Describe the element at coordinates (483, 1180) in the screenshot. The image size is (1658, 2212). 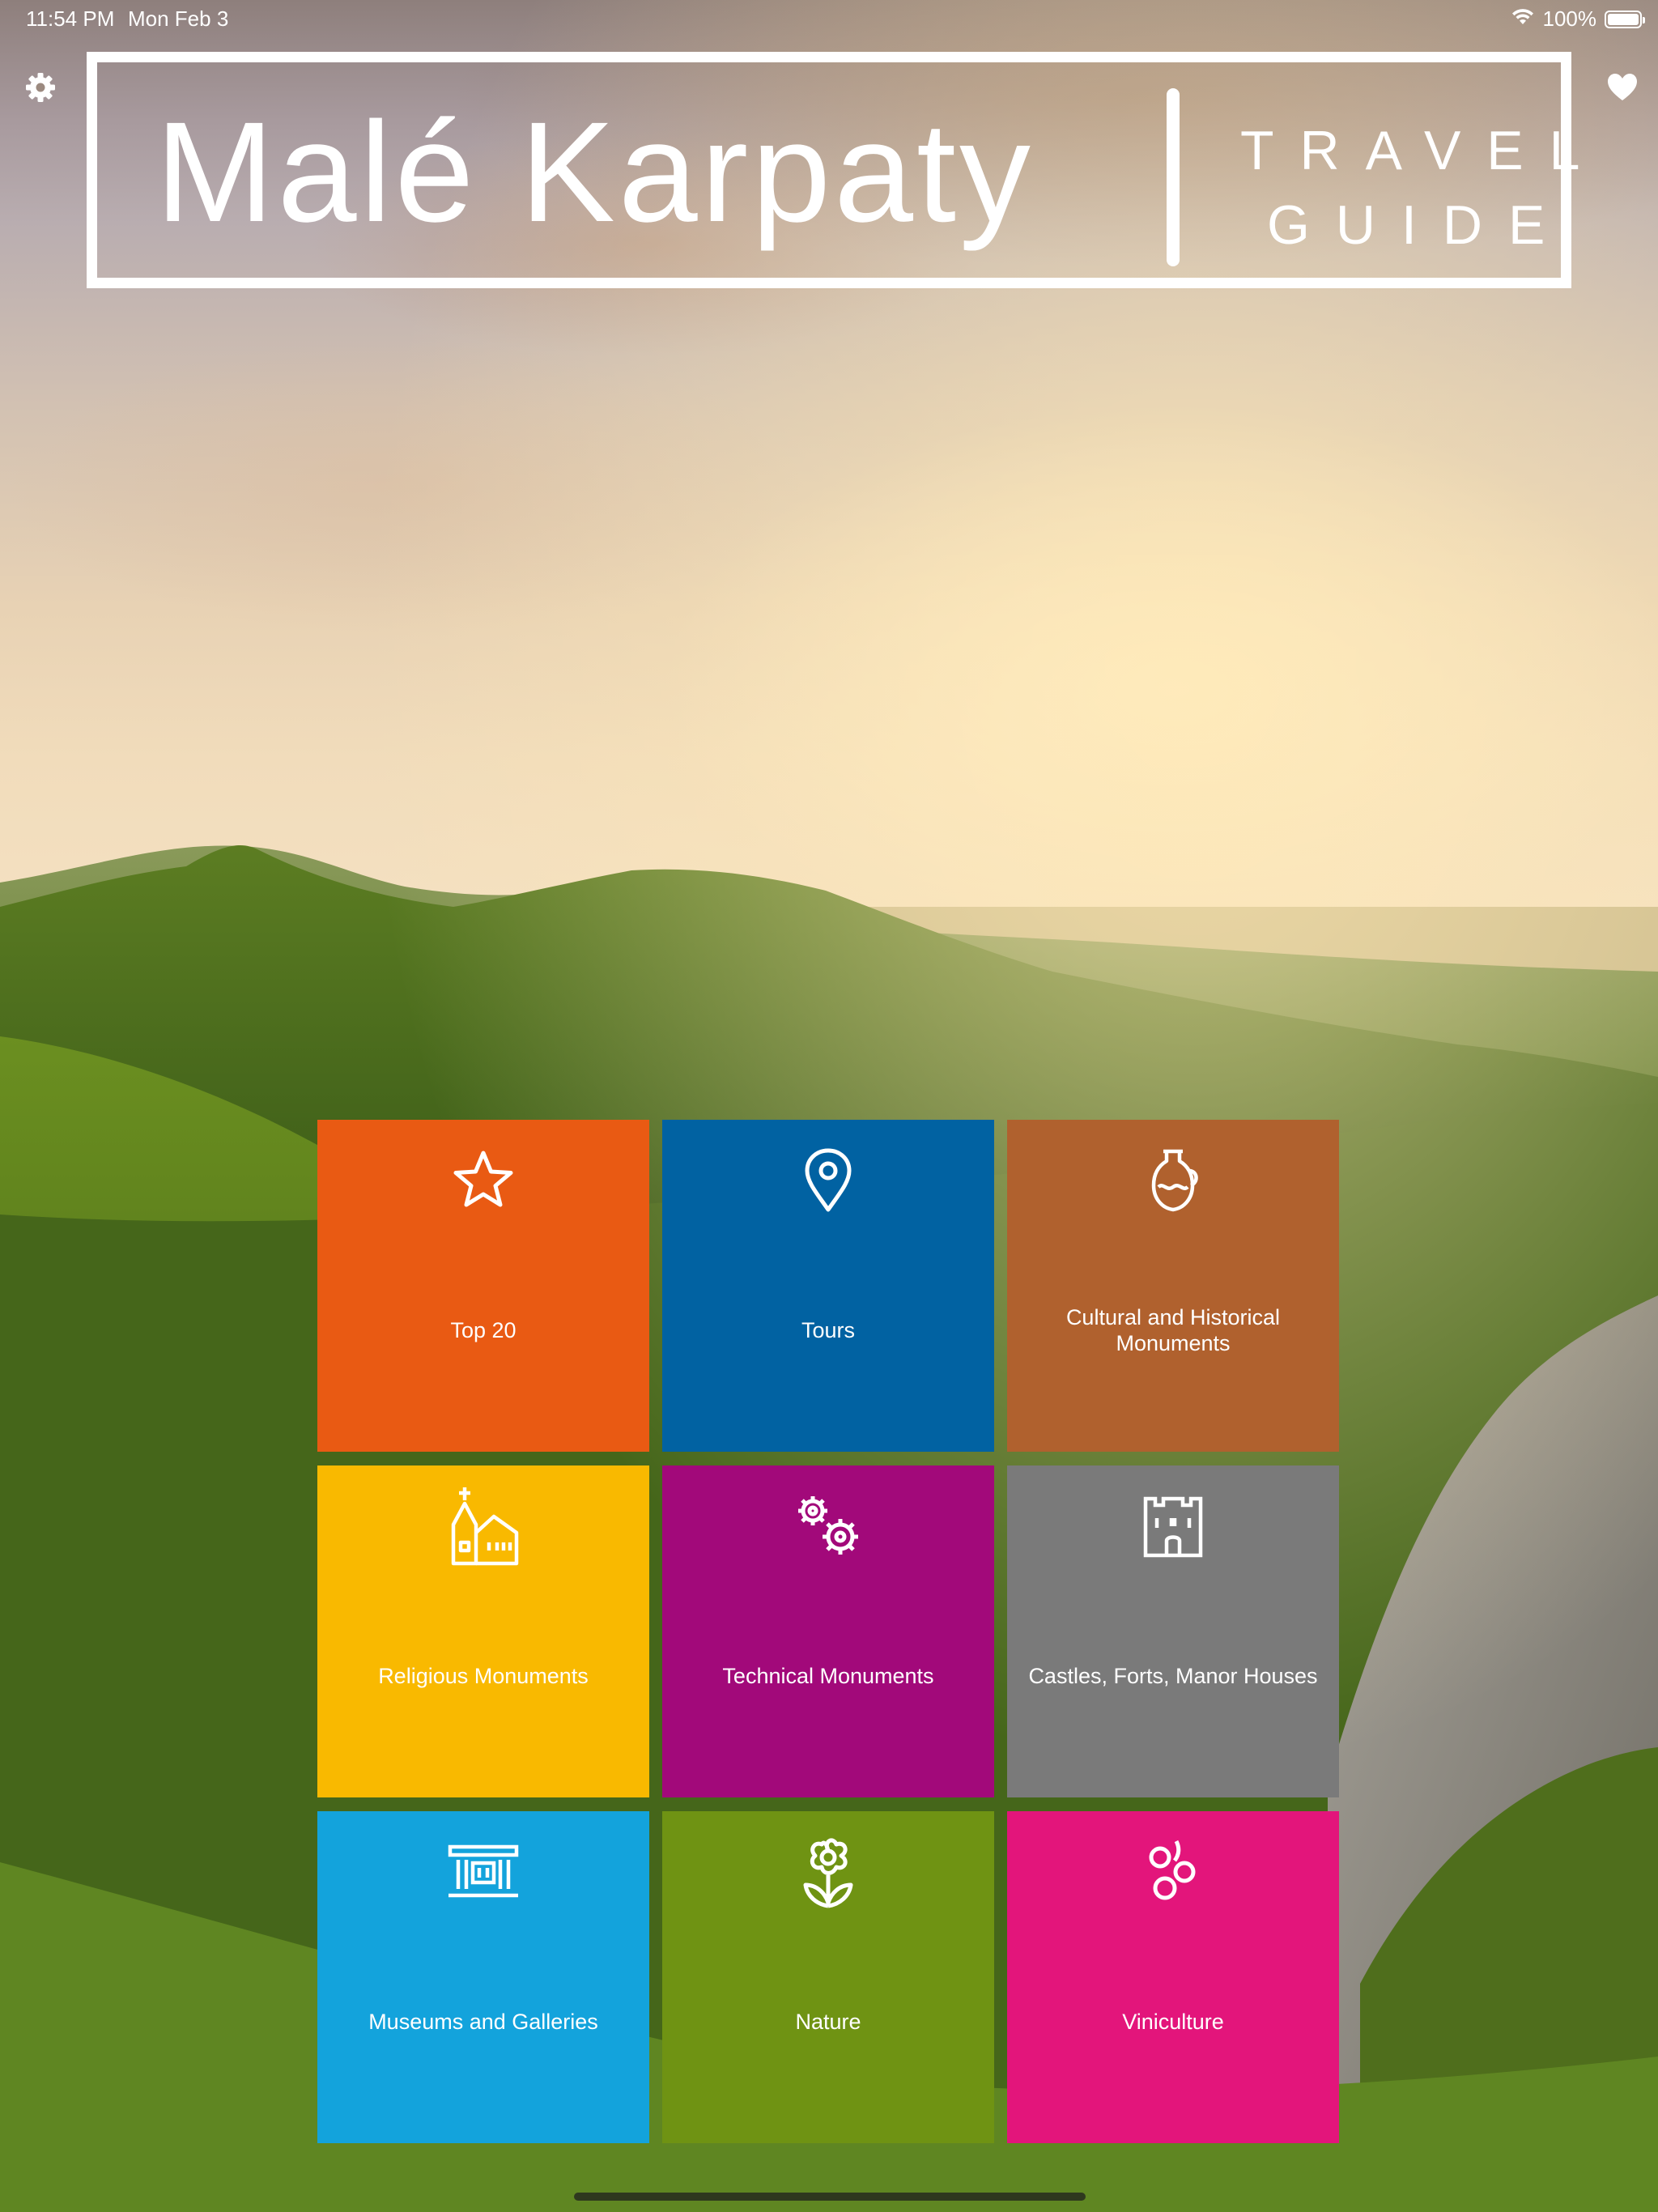
I see `star-icon` at that location.